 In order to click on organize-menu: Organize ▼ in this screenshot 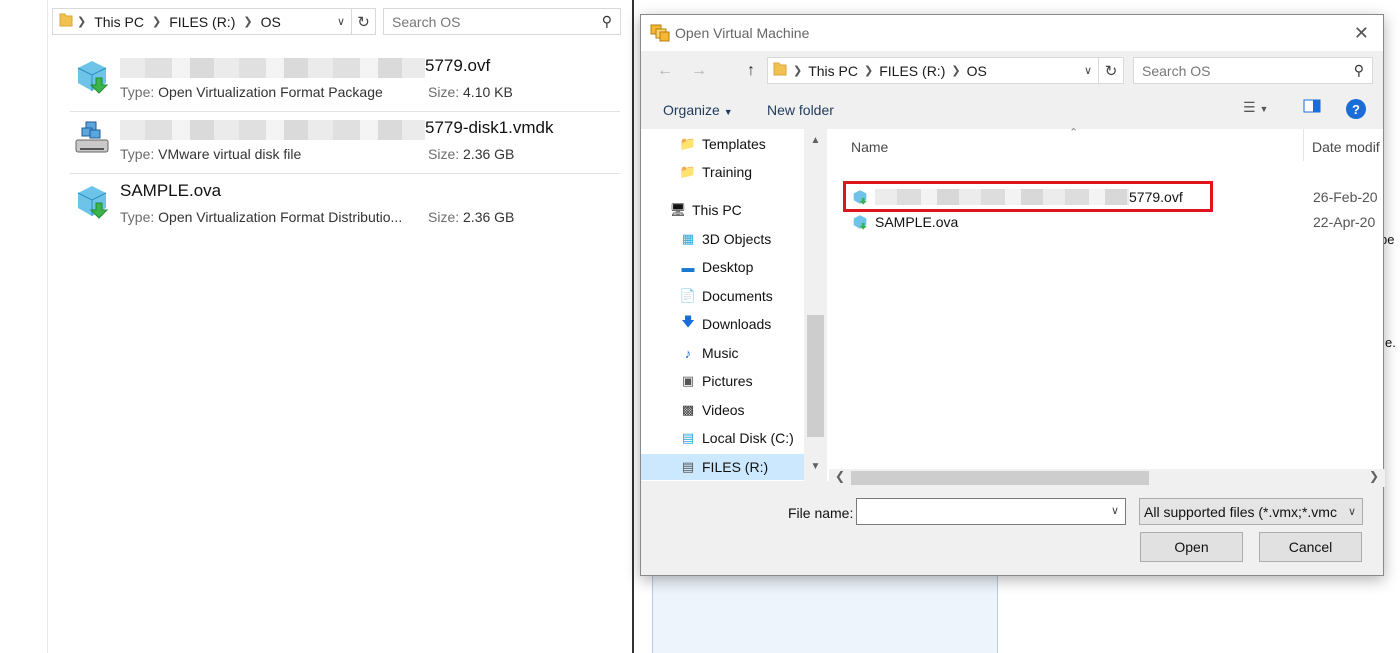, I will do `click(698, 110)`.